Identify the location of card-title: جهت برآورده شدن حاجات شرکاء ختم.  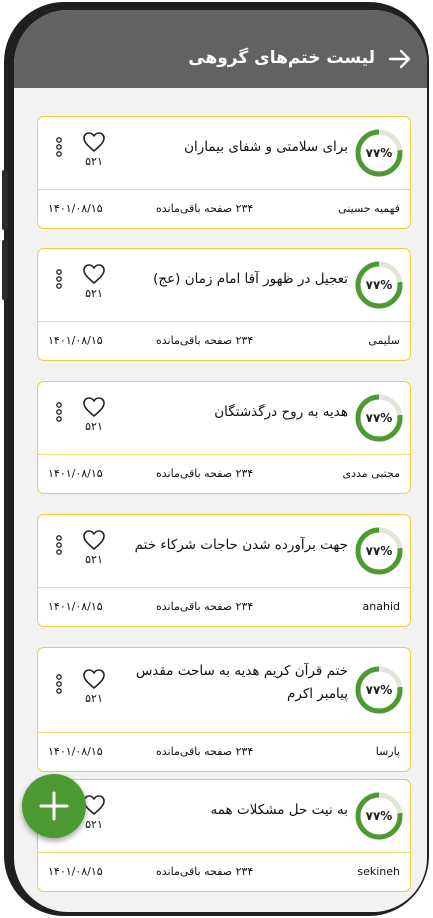
(241, 544).